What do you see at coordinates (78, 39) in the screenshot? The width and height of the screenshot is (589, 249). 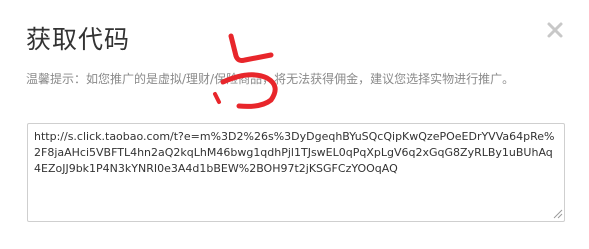 I see `dialog-title: 获取代码` at bounding box center [78, 39].